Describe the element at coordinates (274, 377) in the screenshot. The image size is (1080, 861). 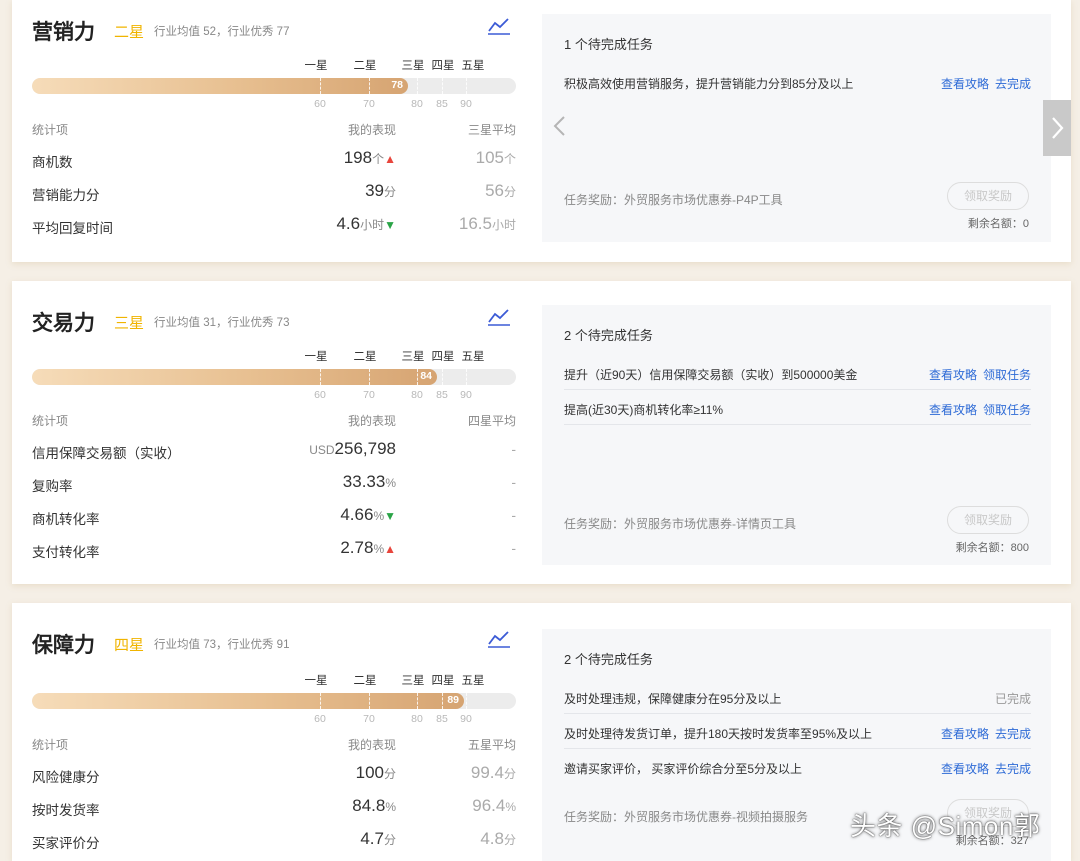
I see `score-bar: 84` at that location.